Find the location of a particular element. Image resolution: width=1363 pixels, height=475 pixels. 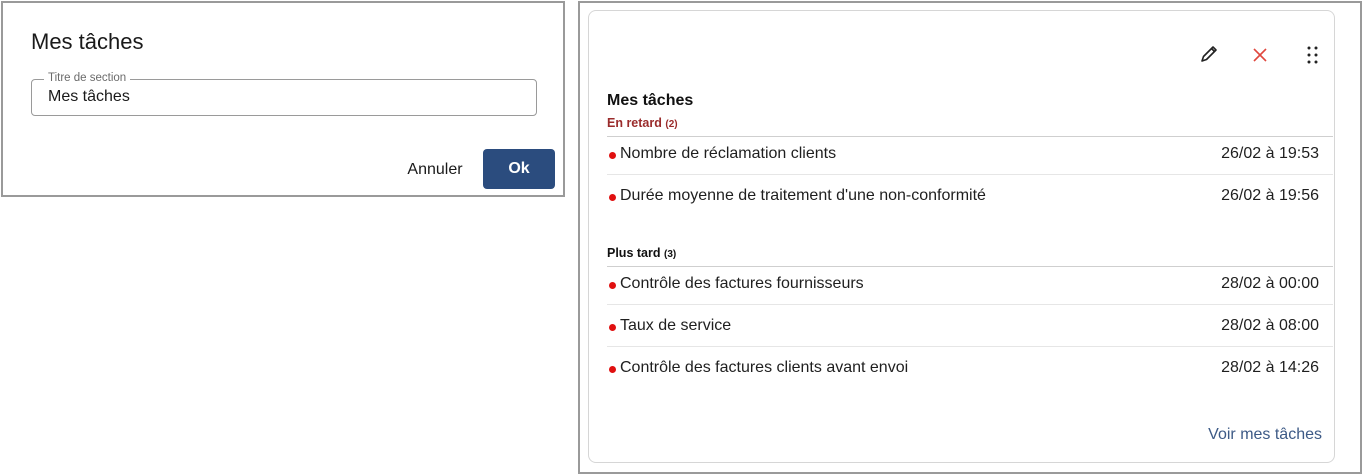

section-title-input is located at coordinates (283, 97).